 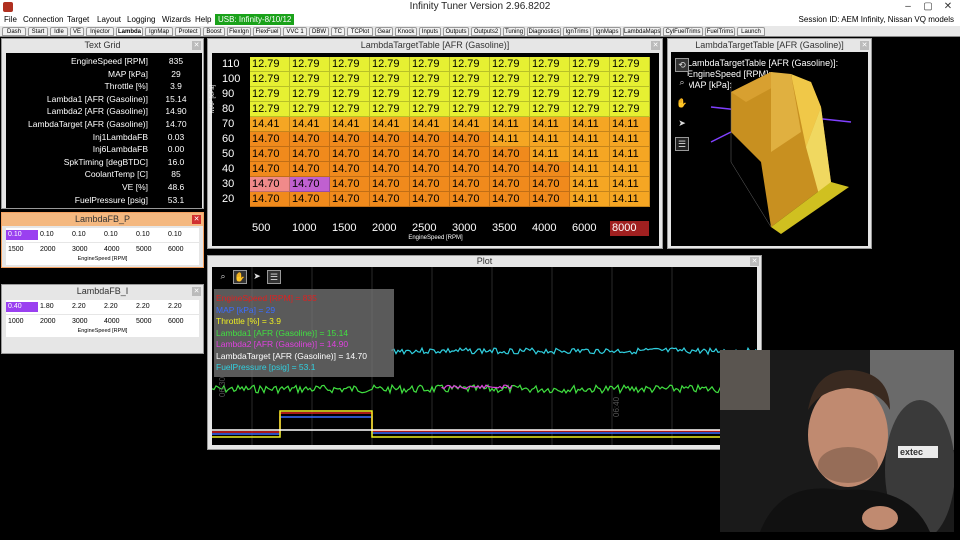 What do you see at coordinates (607, 31) in the screenshot?
I see `tab-ignmaps: IgnMaps` at bounding box center [607, 31].